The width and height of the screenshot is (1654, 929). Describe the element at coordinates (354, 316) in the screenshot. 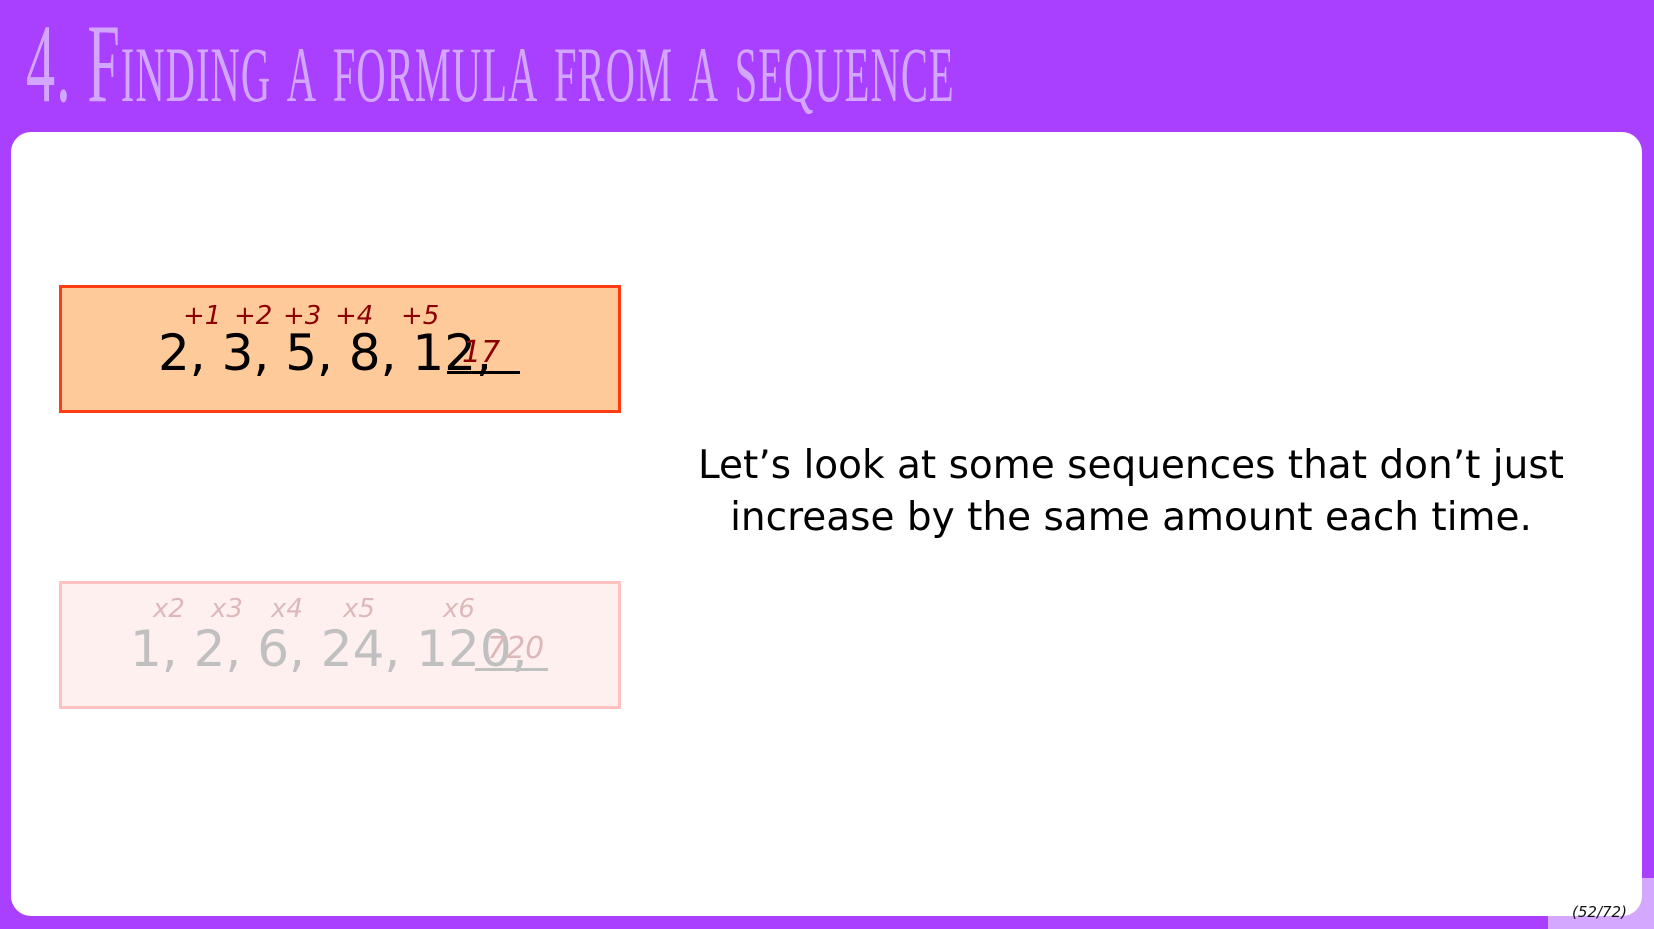

I see `difference-label: +4` at that location.